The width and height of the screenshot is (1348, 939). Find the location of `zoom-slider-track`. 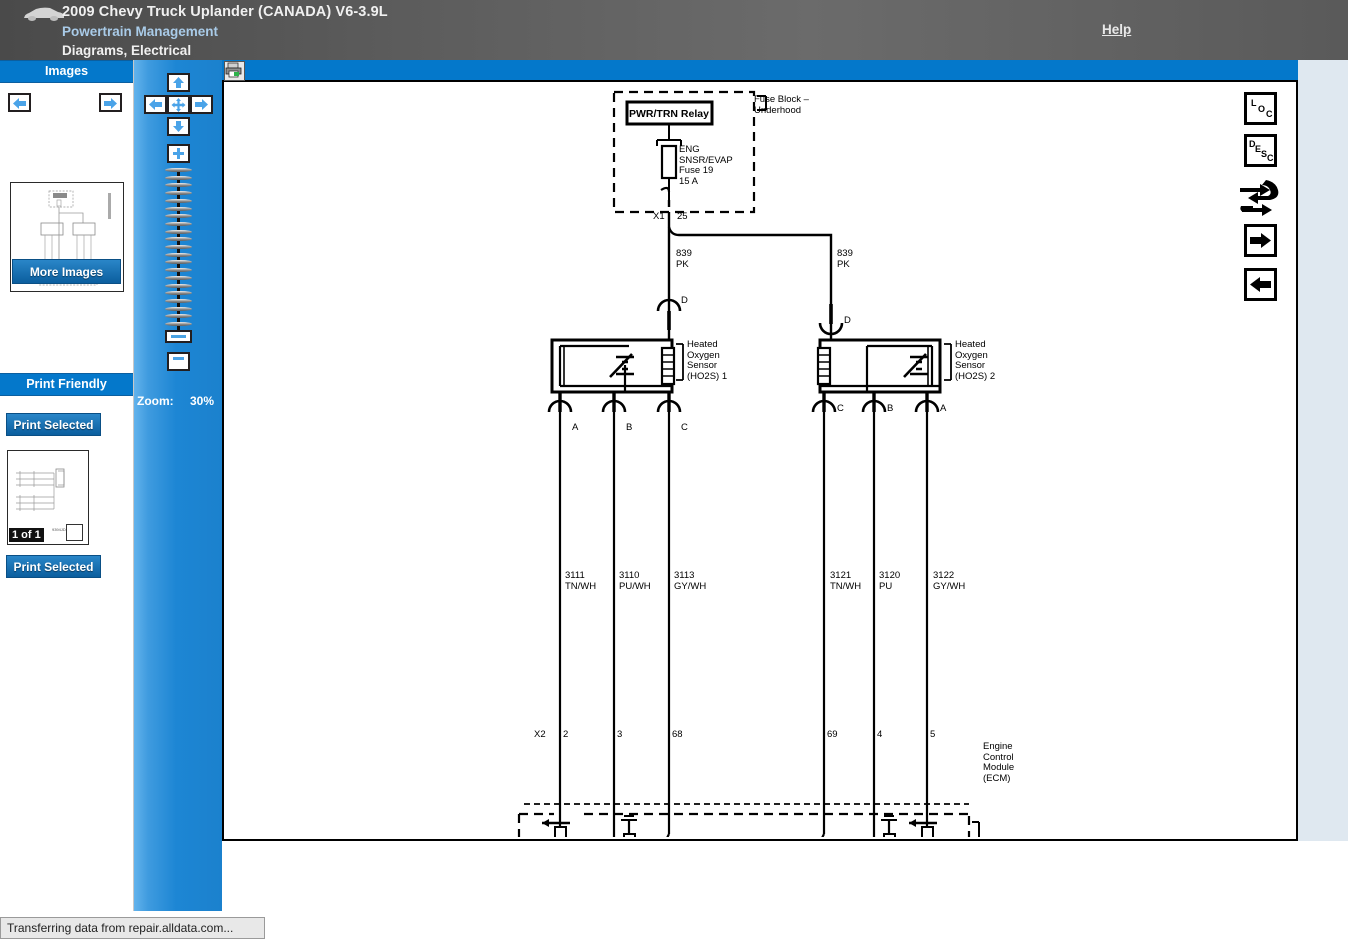

zoom-slider-track is located at coordinates (178, 255).